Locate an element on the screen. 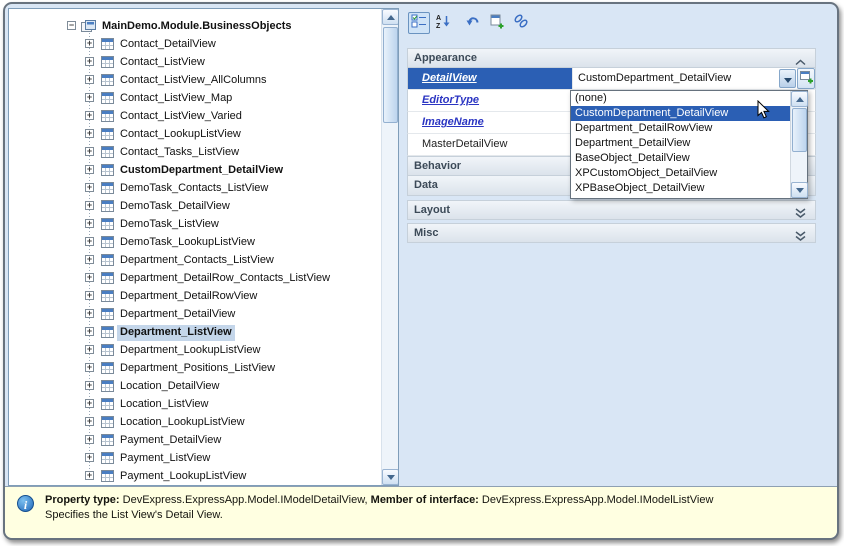  link-button is located at coordinates (521, 23).